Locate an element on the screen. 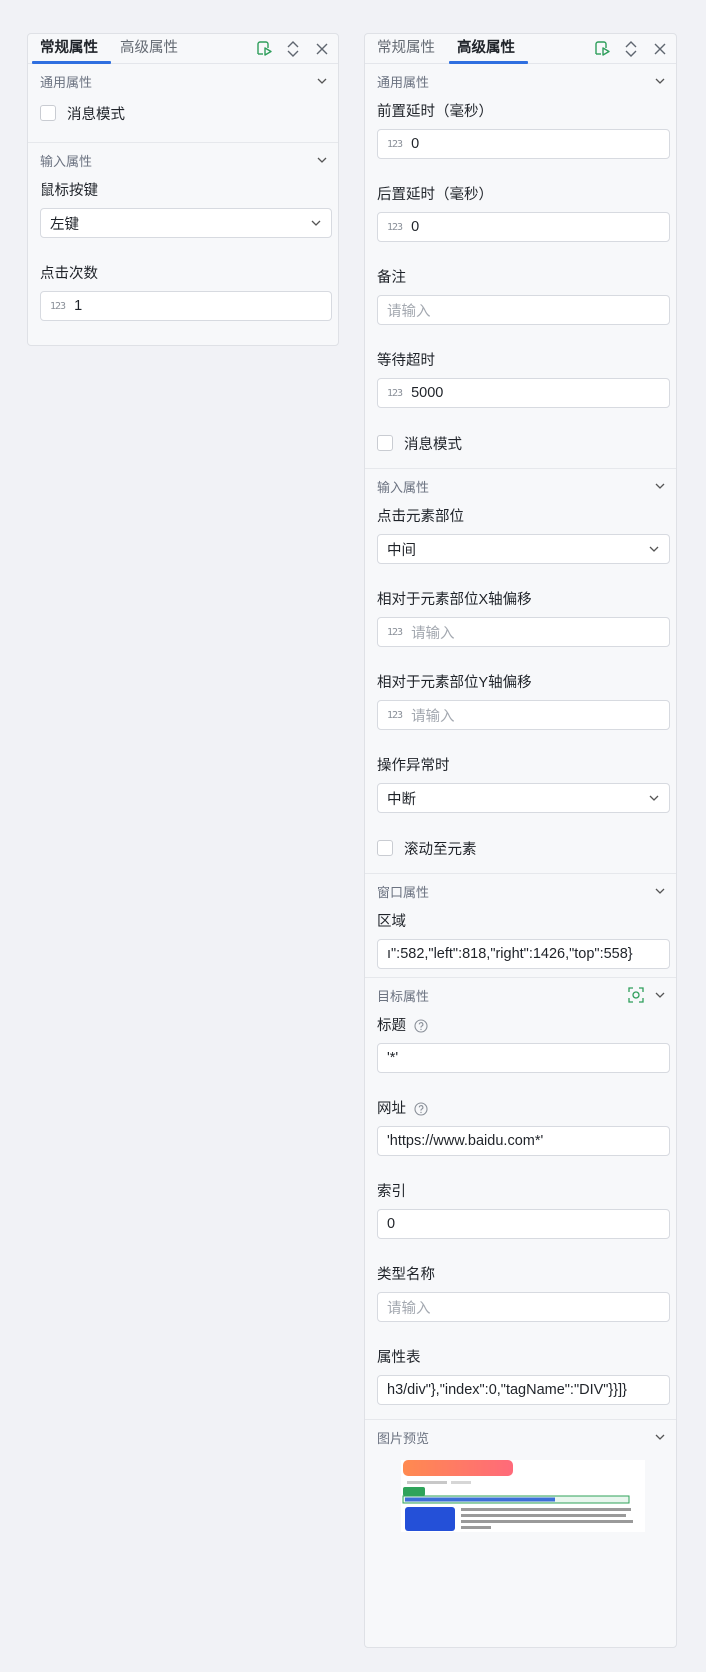  element-preview-image is located at coordinates (523, 1496).